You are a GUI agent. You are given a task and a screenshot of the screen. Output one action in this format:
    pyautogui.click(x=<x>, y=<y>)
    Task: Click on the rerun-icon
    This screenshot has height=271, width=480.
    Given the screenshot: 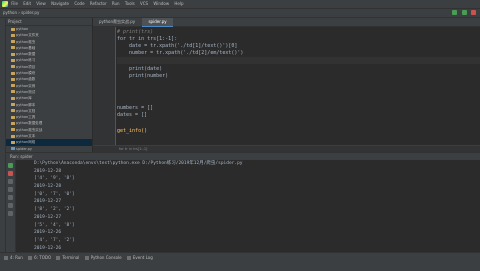 What is the action you would take?
    pyautogui.click(x=10, y=165)
    